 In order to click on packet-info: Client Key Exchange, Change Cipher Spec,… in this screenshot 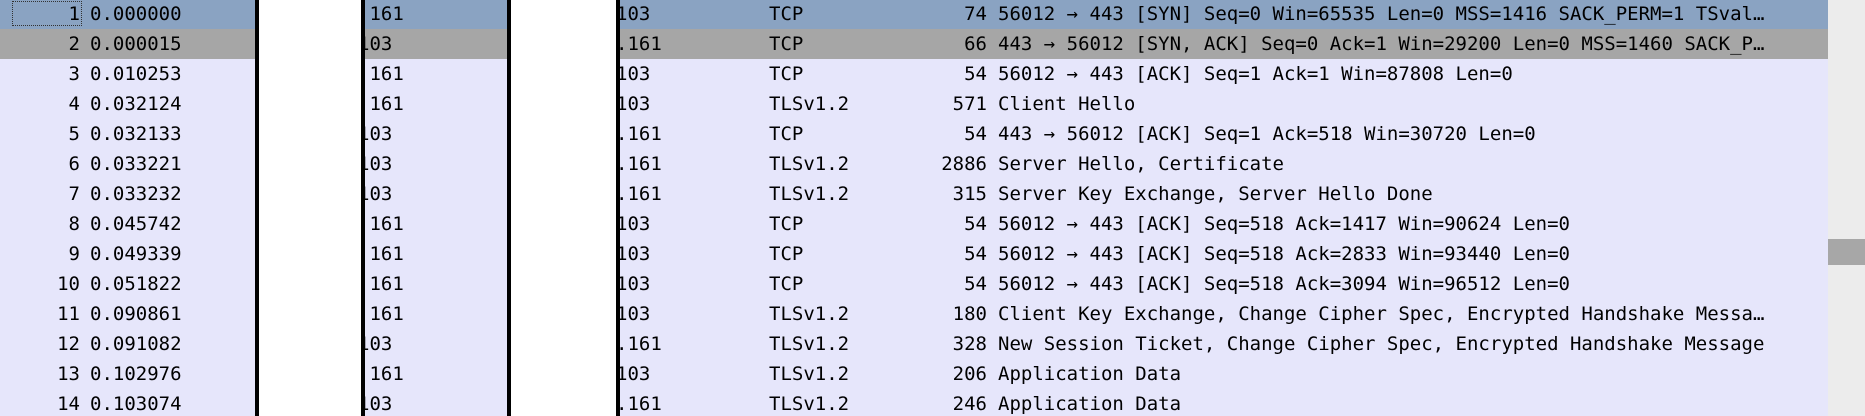, I will do `click(1381, 314)`.